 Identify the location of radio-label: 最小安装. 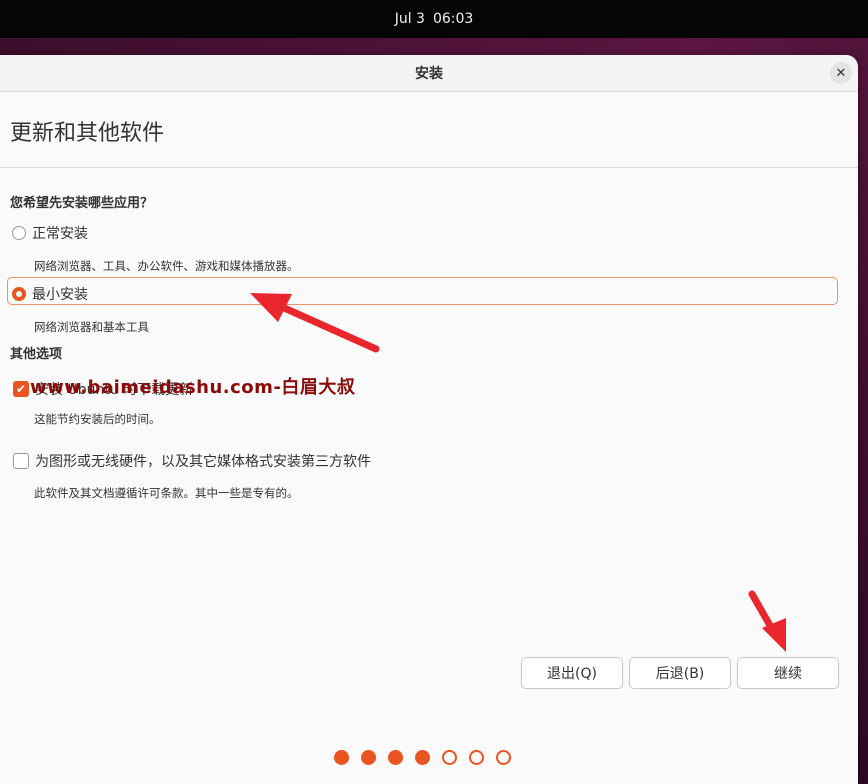
(60, 294).